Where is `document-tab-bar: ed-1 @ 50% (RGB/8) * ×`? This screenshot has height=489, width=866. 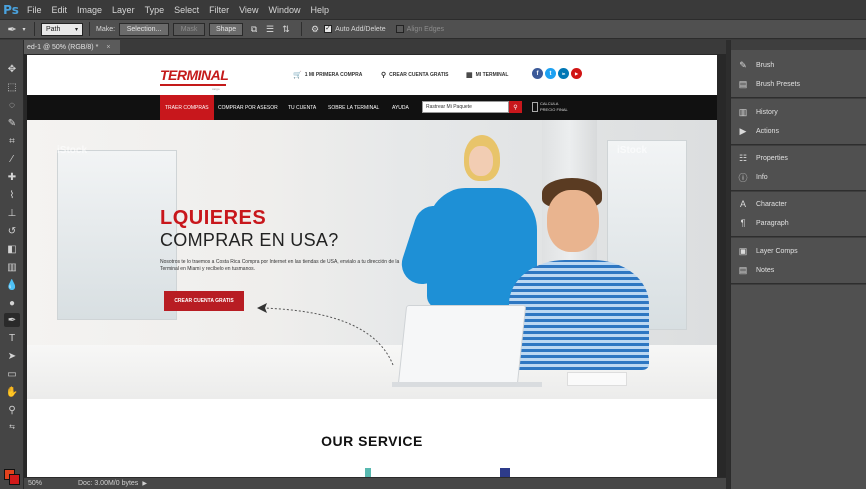
document-tab-bar: ed-1 @ 50% (RGB/8) * × is located at coordinates (375, 47).